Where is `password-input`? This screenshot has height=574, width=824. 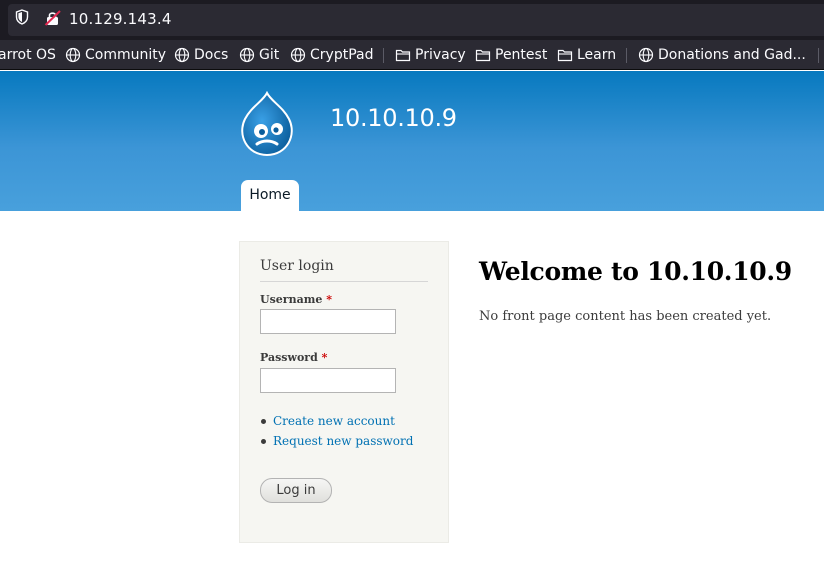 password-input is located at coordinates (328, 380).